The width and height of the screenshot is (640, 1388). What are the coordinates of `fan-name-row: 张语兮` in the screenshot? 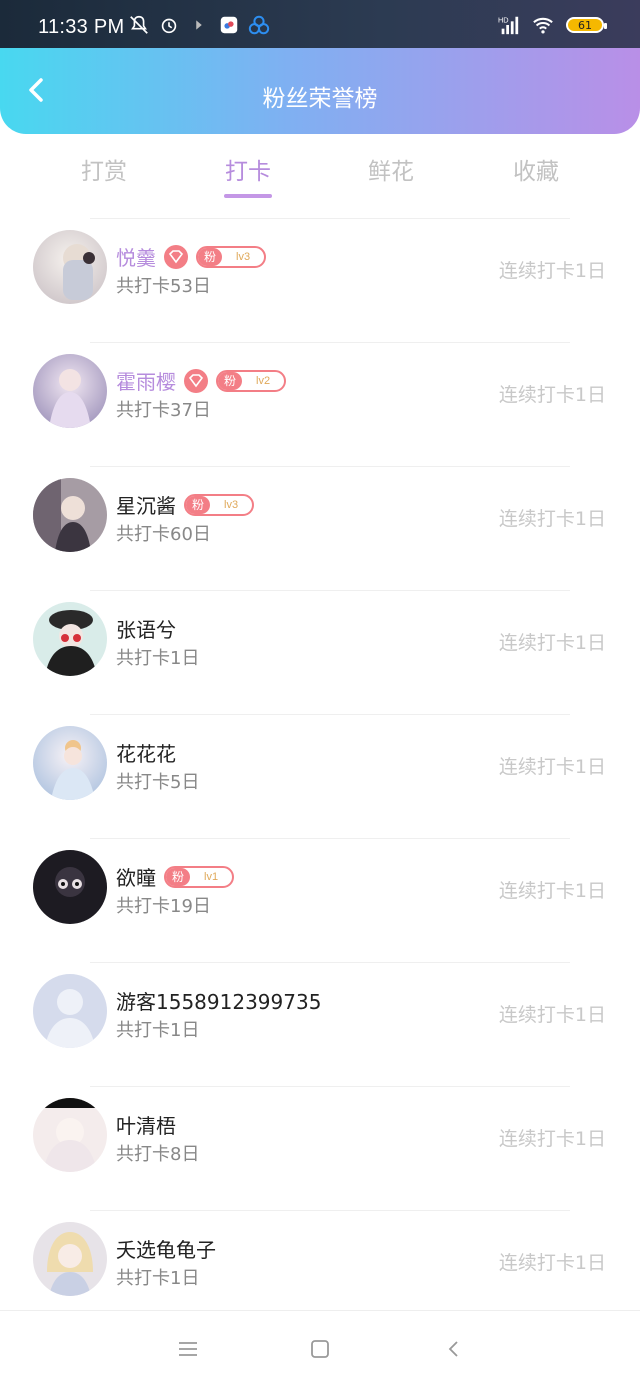 It's located at (146, 628).